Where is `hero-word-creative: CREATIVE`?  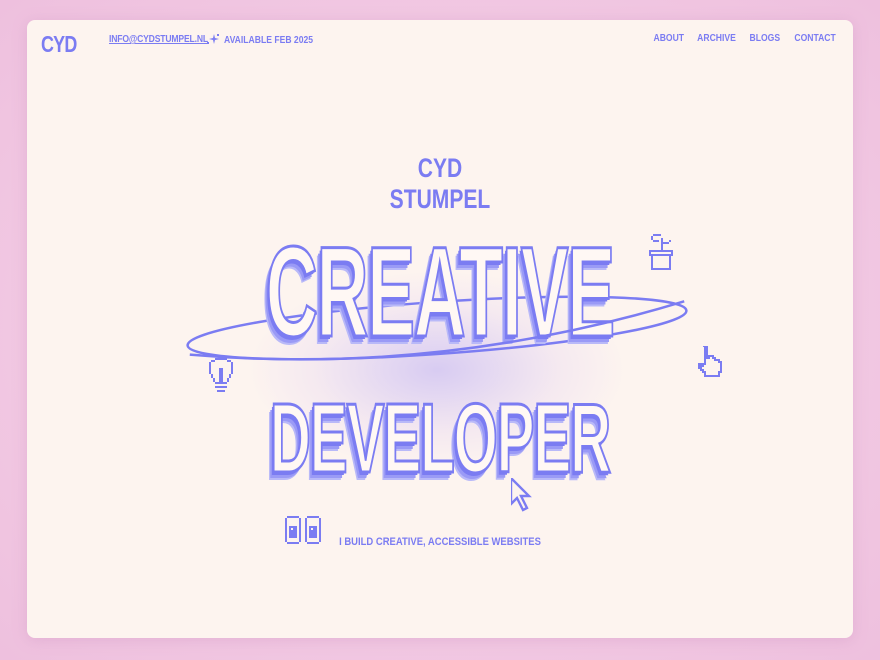
hero-word-creative: CREATIVE is located at coordinates (440, 292).